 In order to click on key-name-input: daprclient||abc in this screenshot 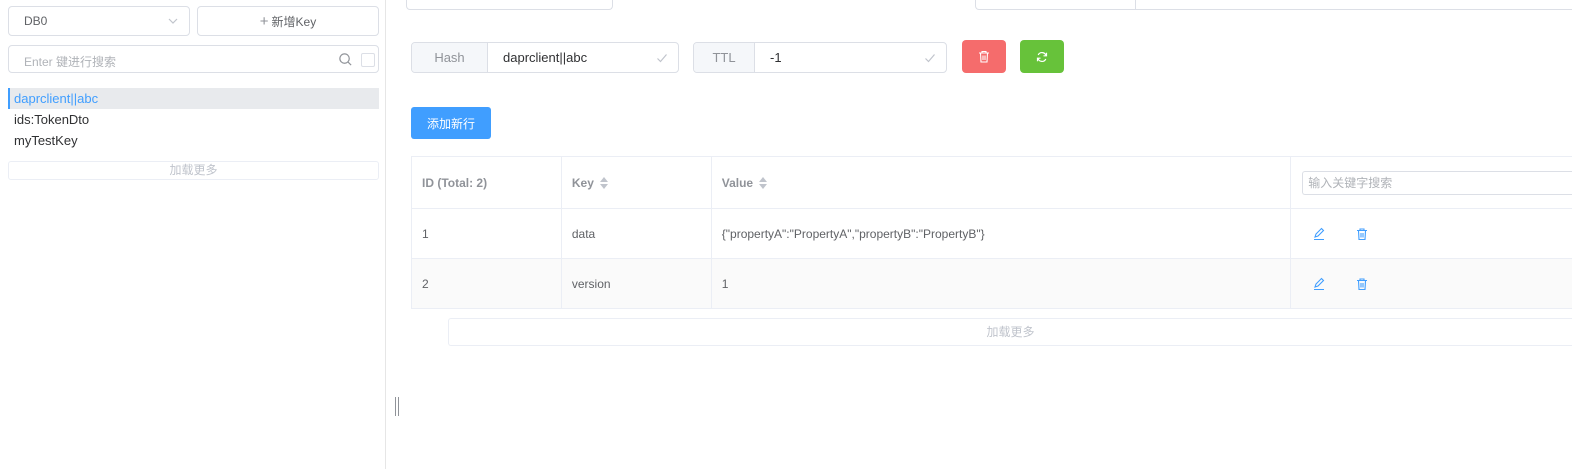, I will do `click(583, 57)`.